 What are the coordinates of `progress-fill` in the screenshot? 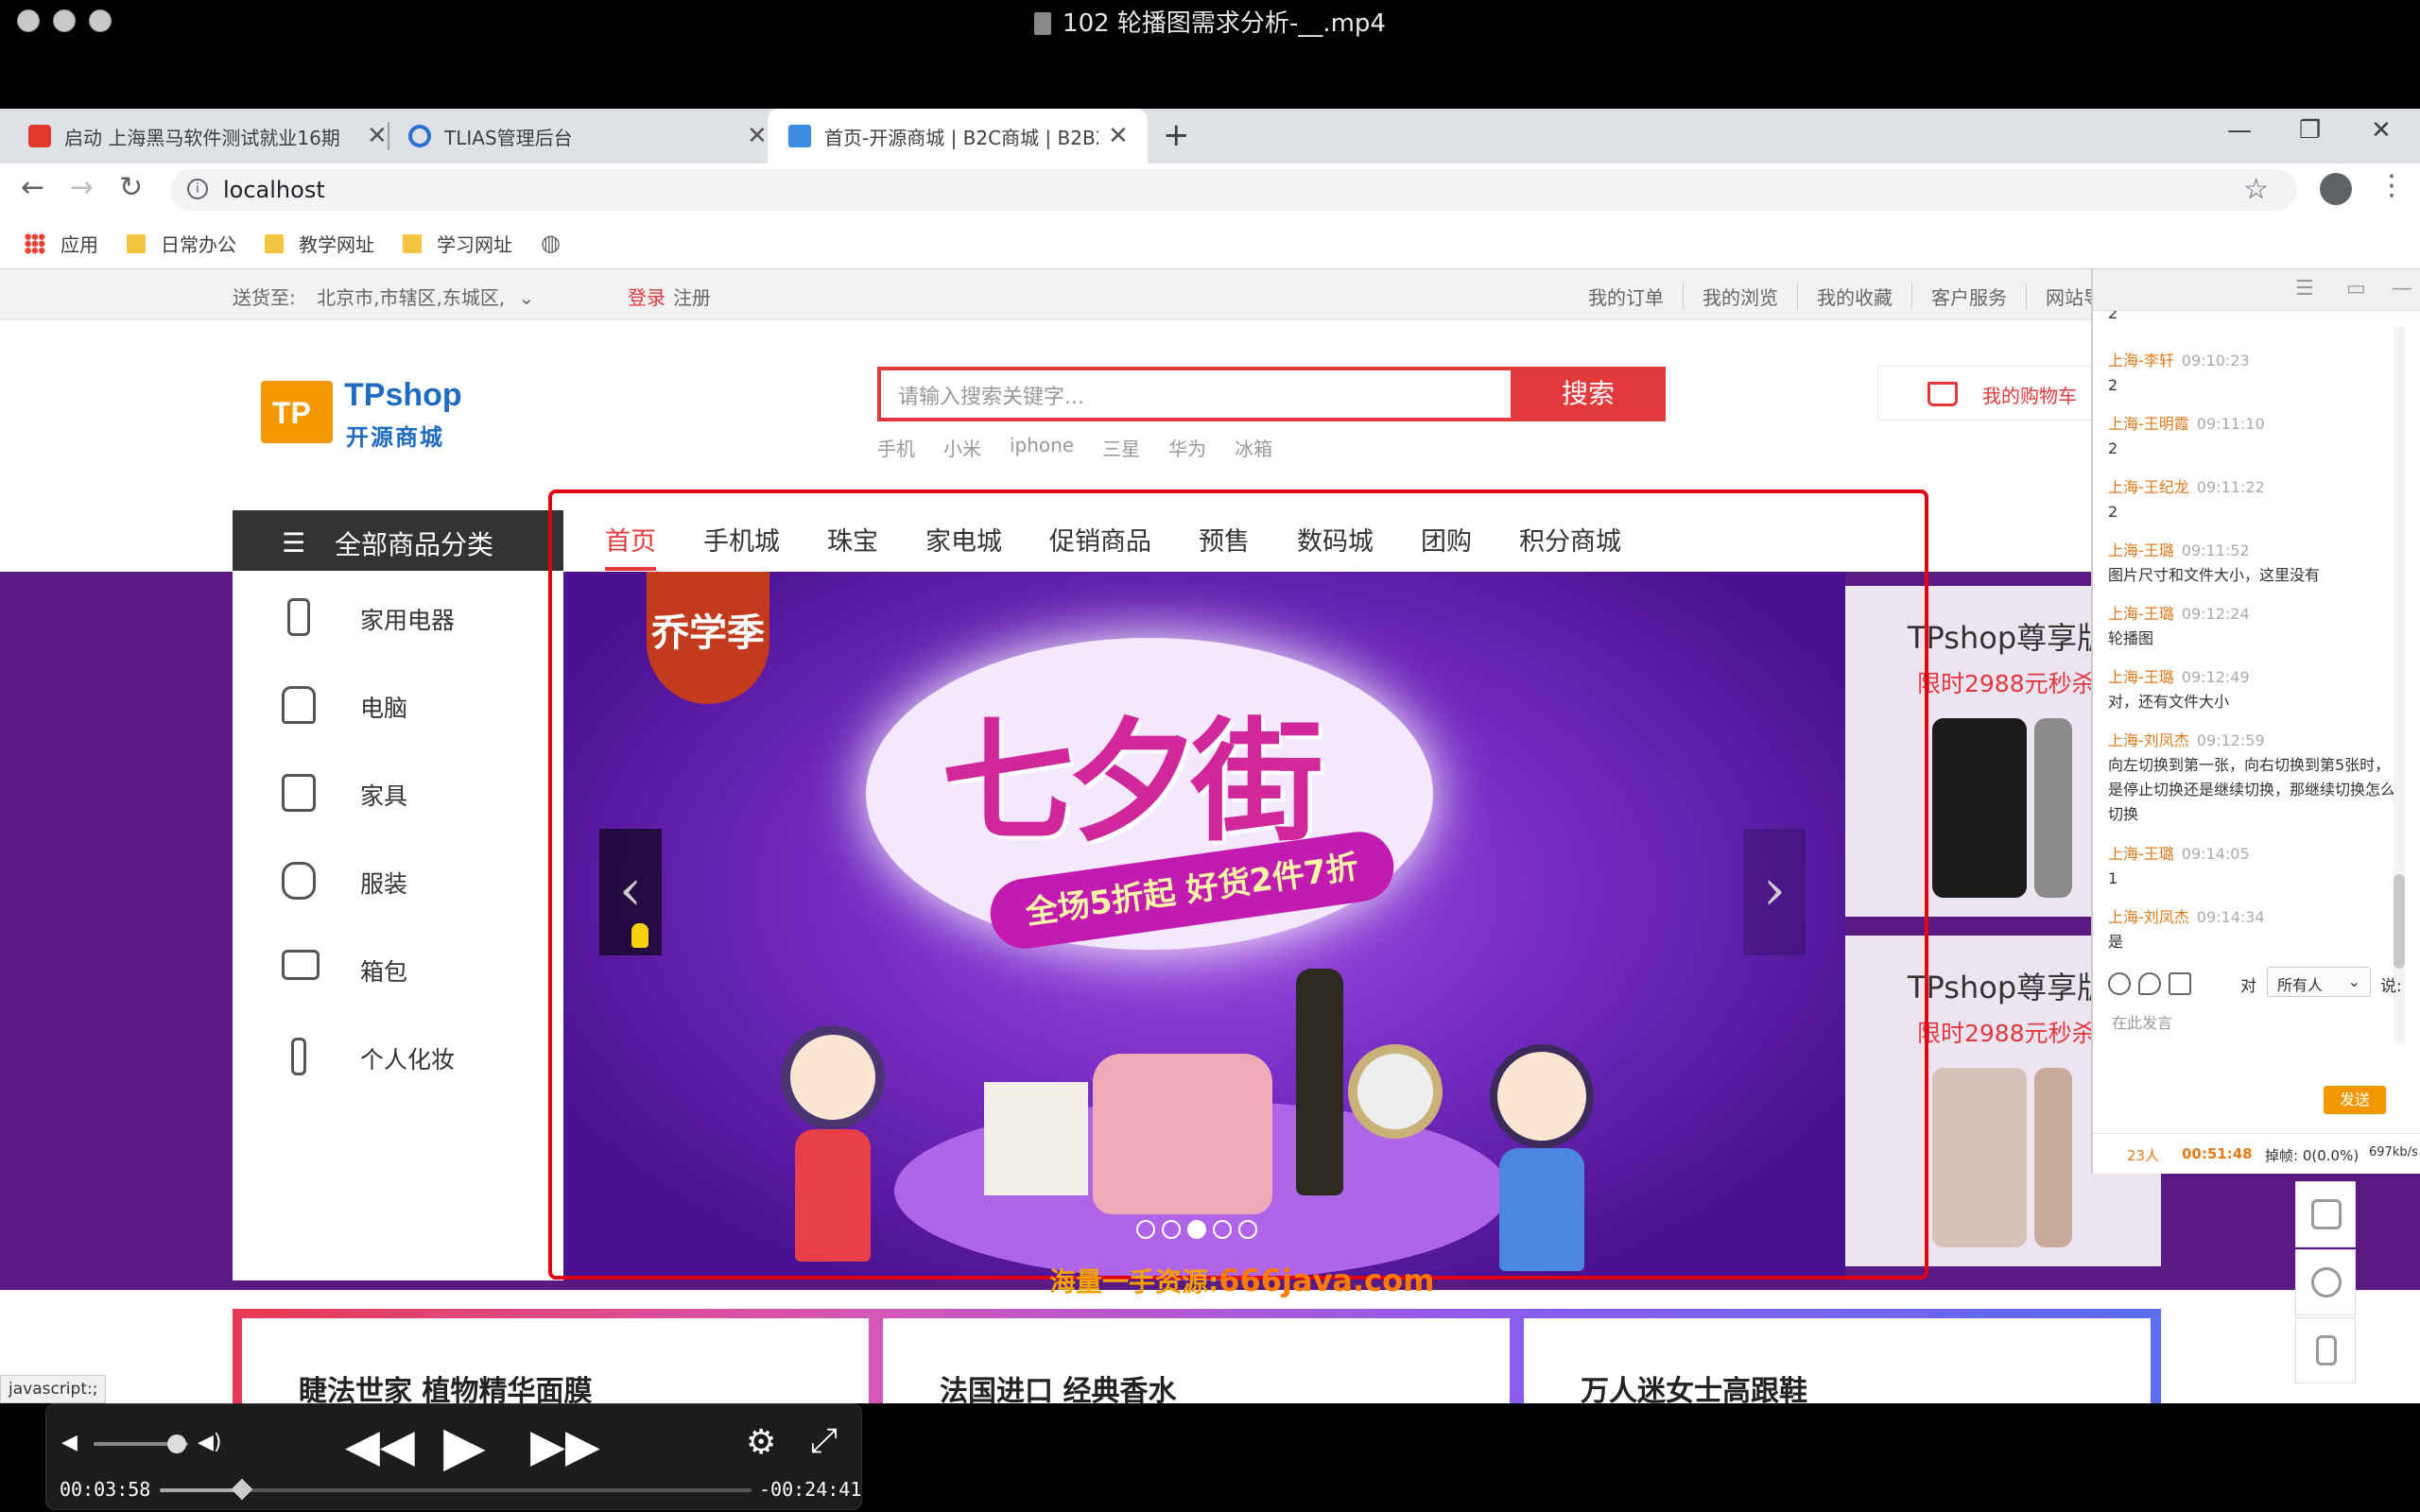 It's located at (201, 1490).